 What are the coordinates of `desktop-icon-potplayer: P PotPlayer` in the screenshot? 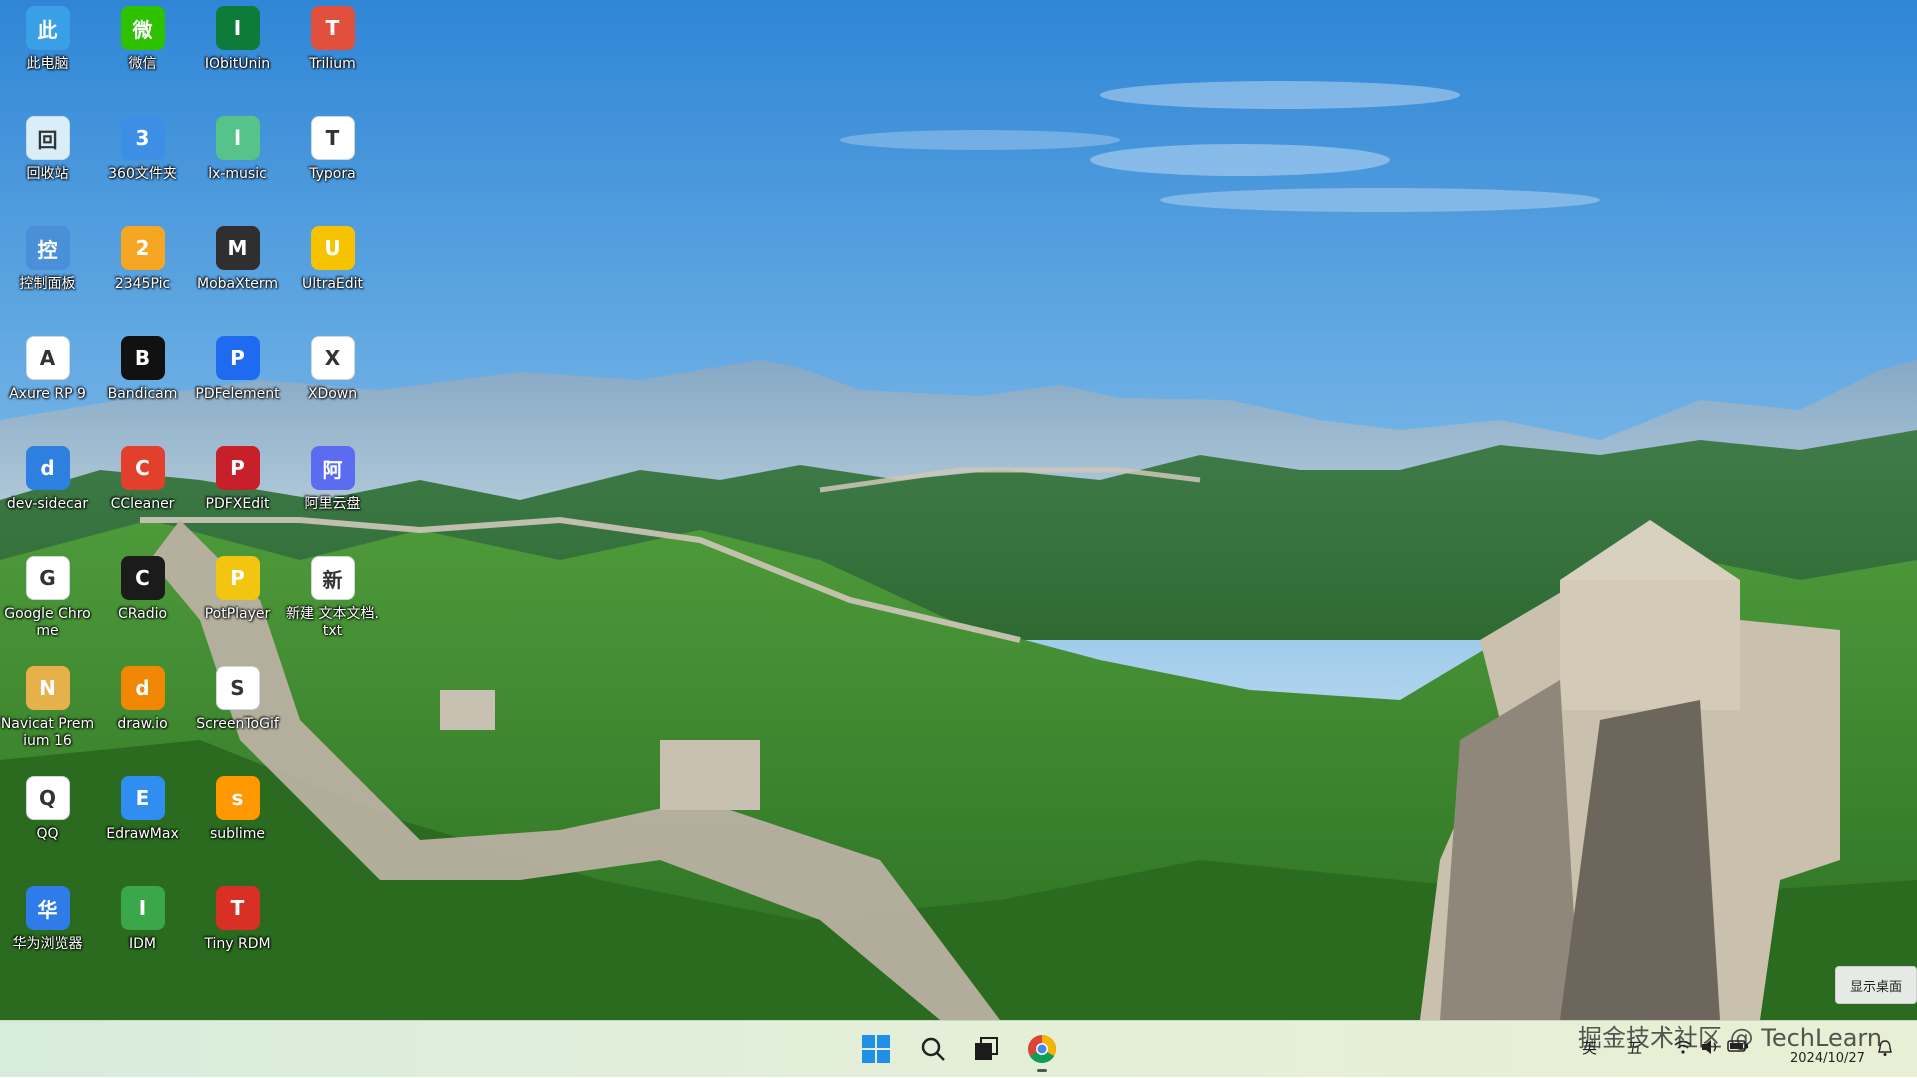 It's located at (237, 600).